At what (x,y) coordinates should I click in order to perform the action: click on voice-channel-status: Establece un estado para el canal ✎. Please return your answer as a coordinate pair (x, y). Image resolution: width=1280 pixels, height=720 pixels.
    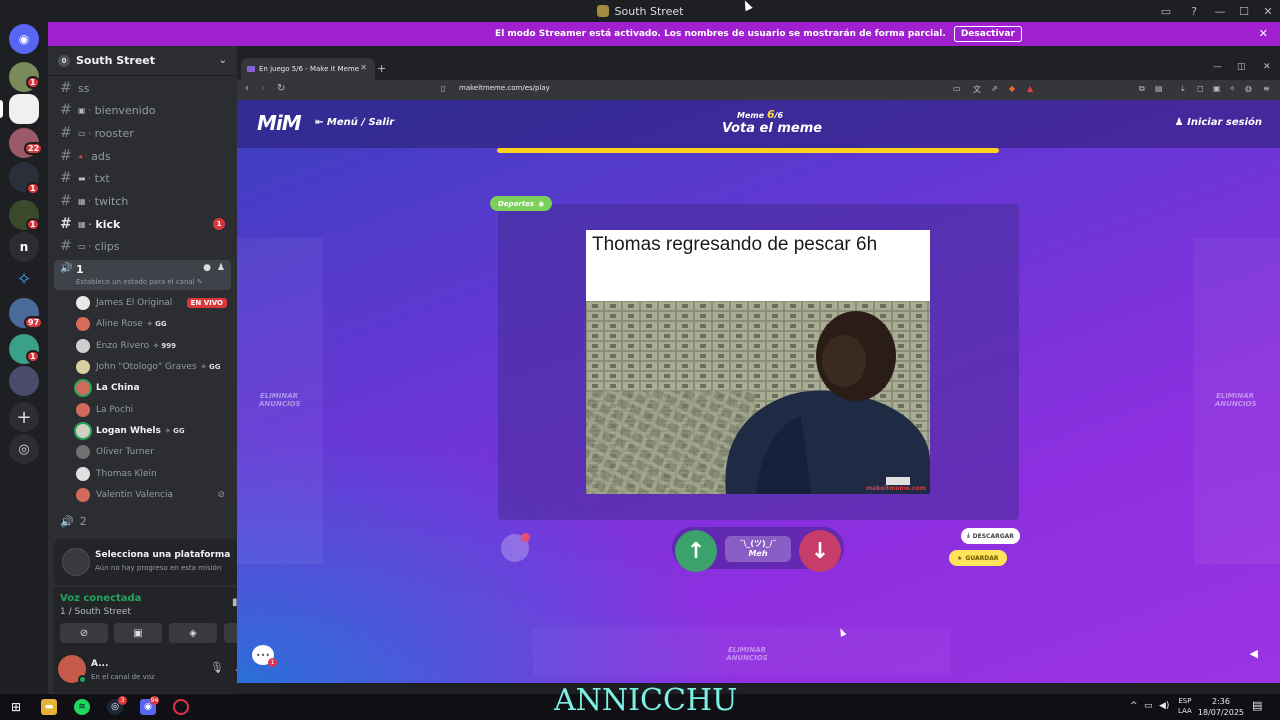
    Looking at the image, I should click on (139, 282).